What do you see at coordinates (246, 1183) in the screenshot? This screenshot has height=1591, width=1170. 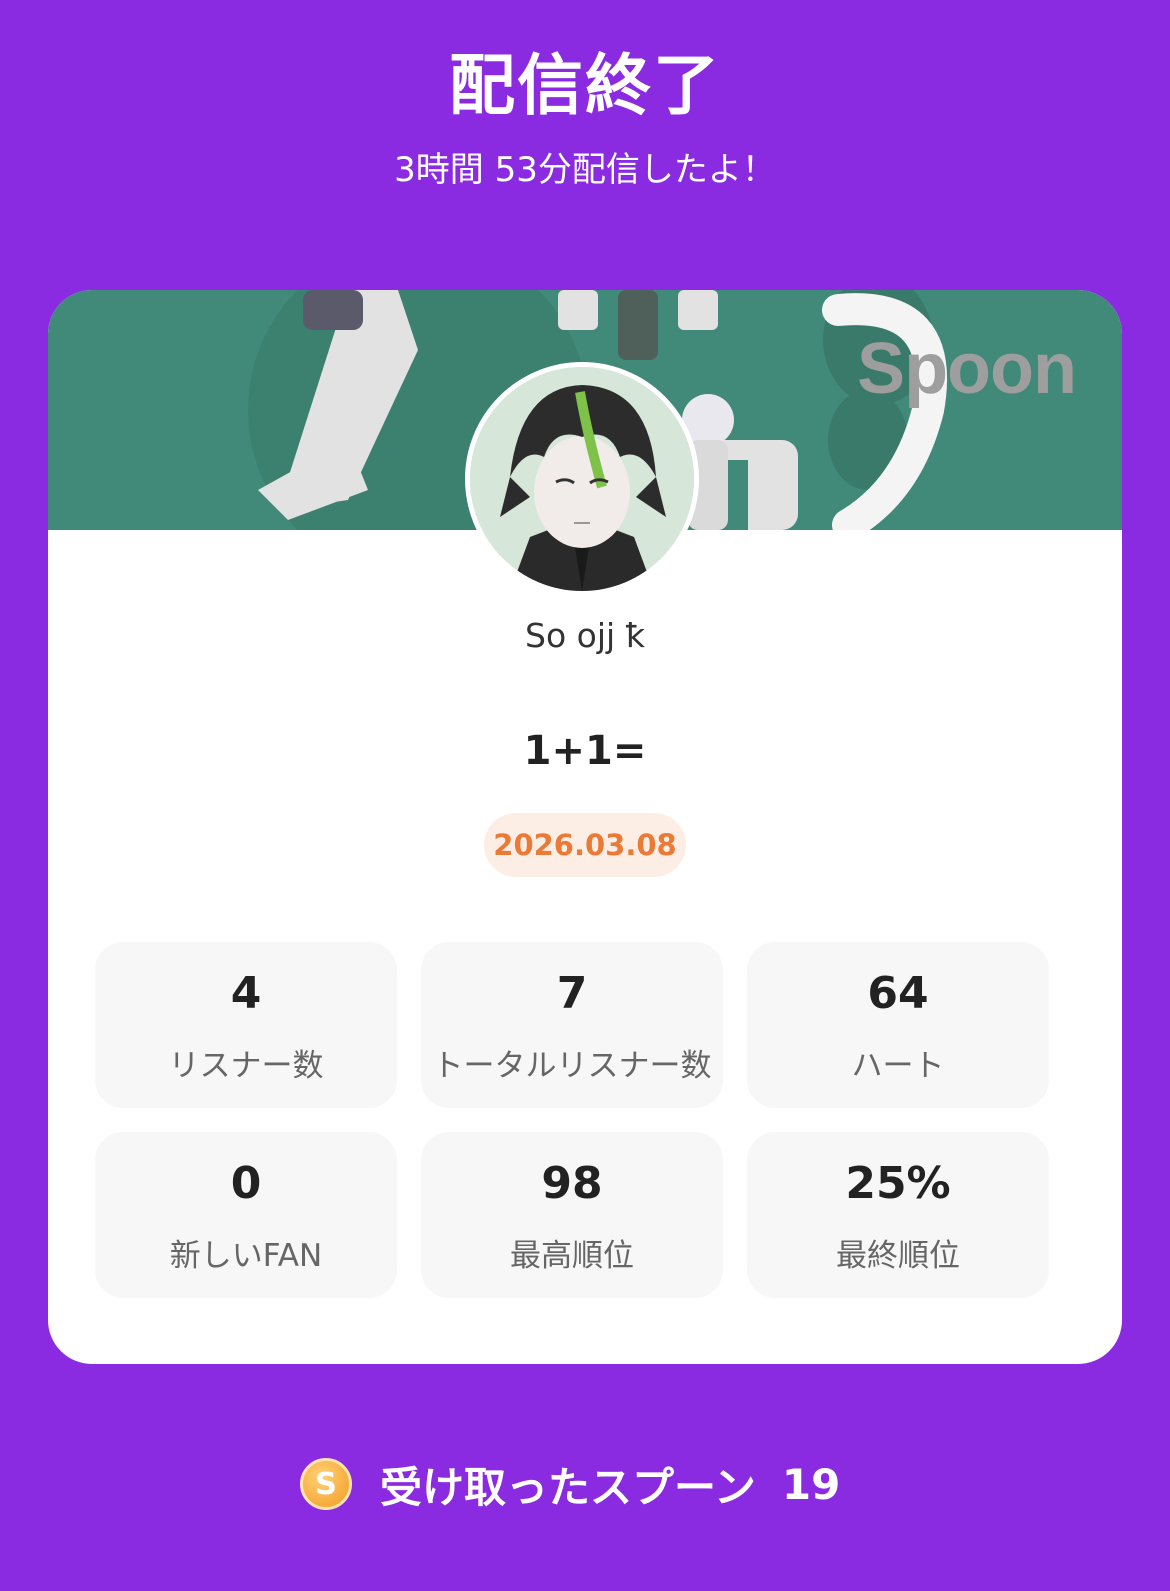 I see `stat-value: 0` at bounding box center [246, 1183].